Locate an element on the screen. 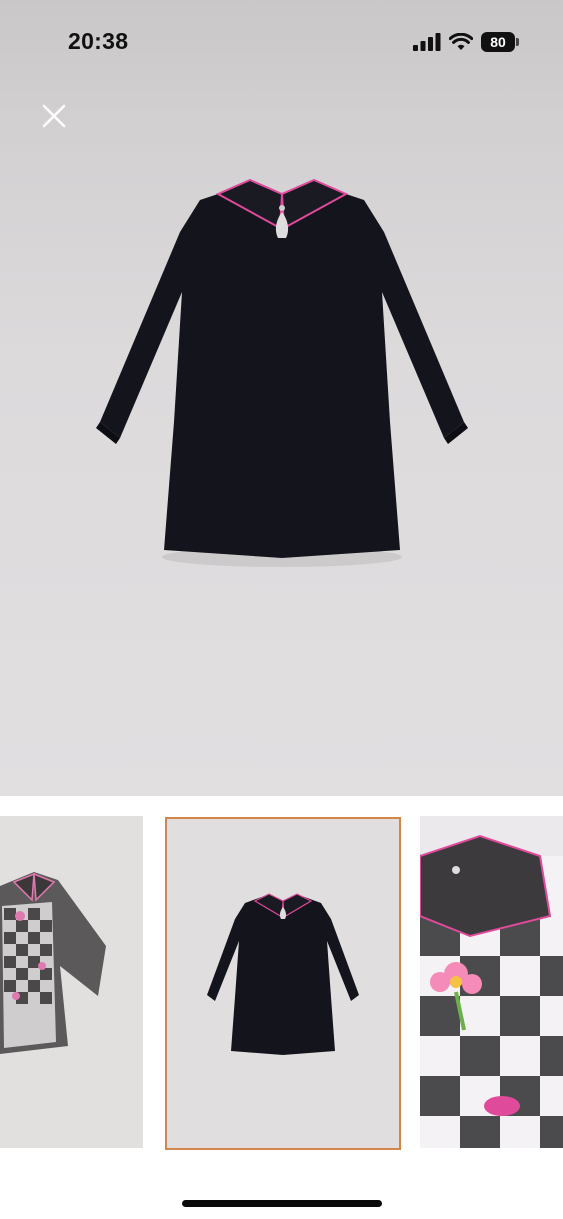  status-time: 20:38 is located at coordinates (98, 41).